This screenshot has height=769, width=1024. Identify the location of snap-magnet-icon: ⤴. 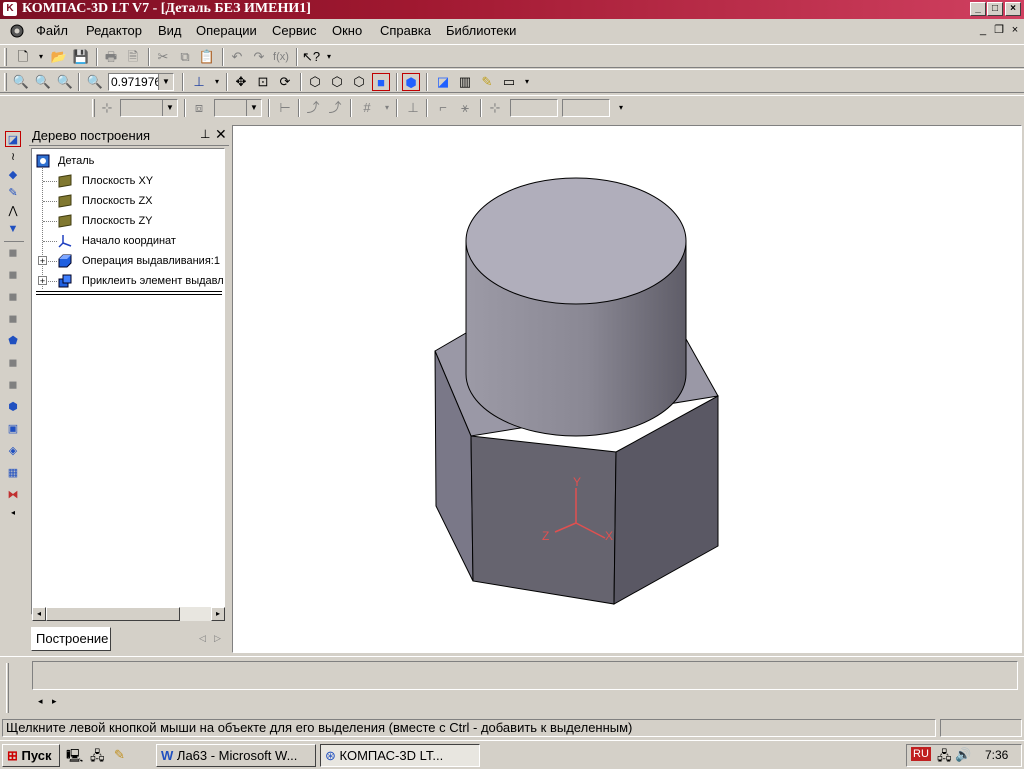
(335, 108).